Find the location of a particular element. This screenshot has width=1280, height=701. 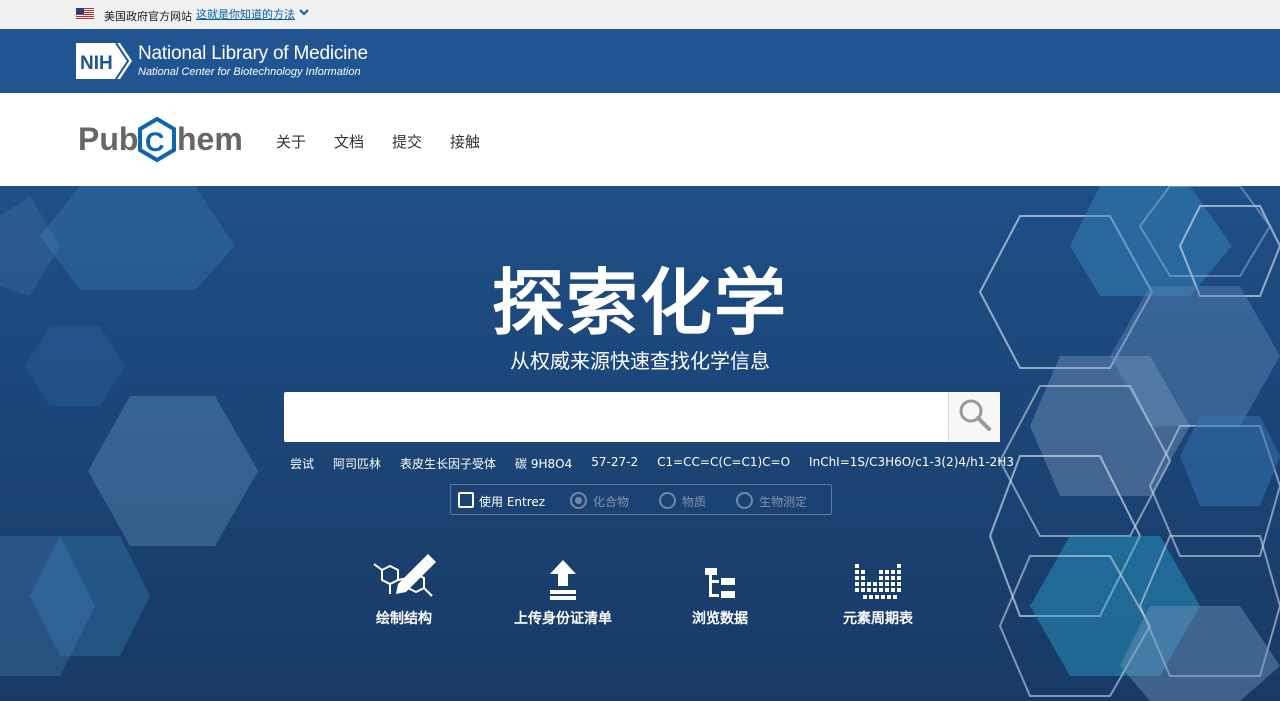

svg-text: Pub is located at coordinates (108, 139).